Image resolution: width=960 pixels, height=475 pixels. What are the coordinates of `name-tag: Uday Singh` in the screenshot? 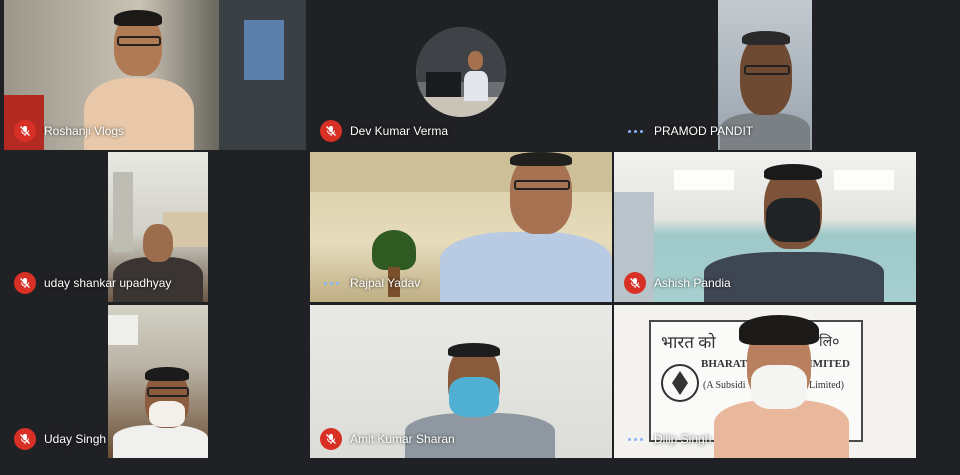 It's located at (60, 439).